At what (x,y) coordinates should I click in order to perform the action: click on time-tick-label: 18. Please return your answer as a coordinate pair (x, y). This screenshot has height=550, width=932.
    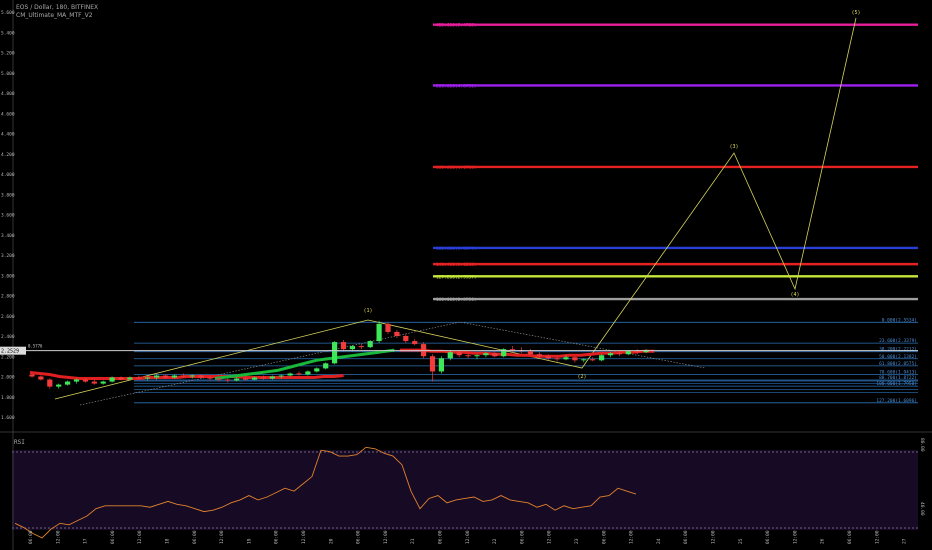
    Looking at the image, I should click on (168, 541).